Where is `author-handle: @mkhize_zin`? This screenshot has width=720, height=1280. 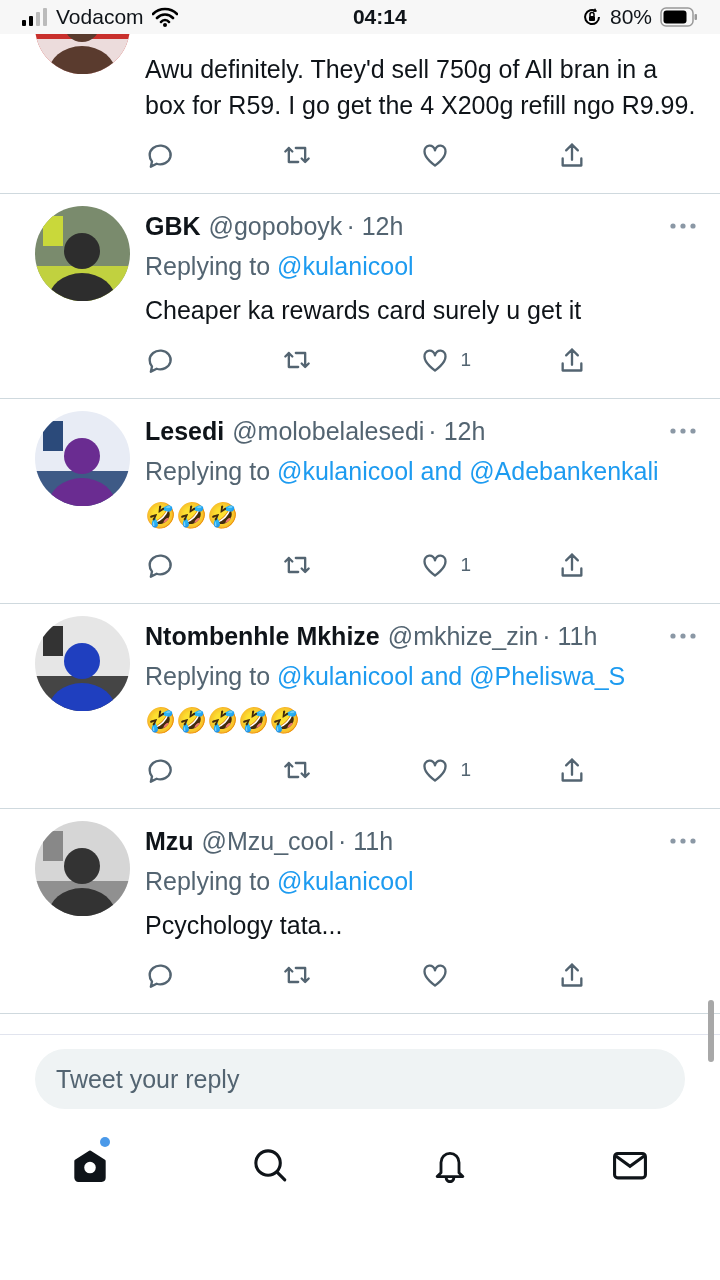 author-handle: @mkhize_zin is located at coordinates (463, 636).